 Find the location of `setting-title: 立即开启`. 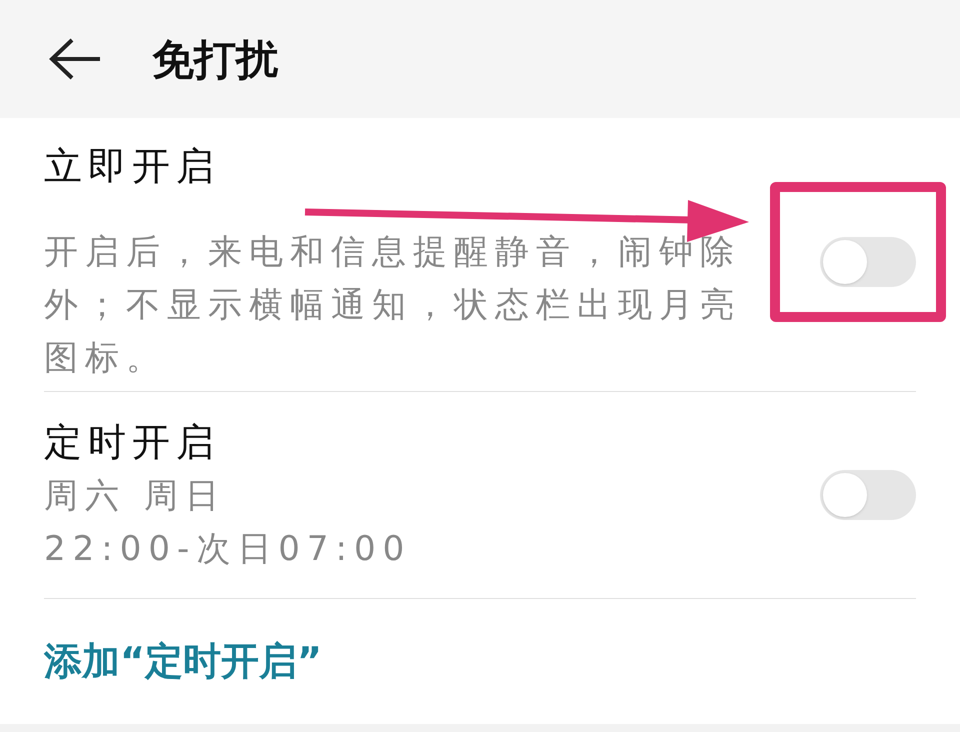

setting-title: 立即开启 is located at coordinates (132, 166).